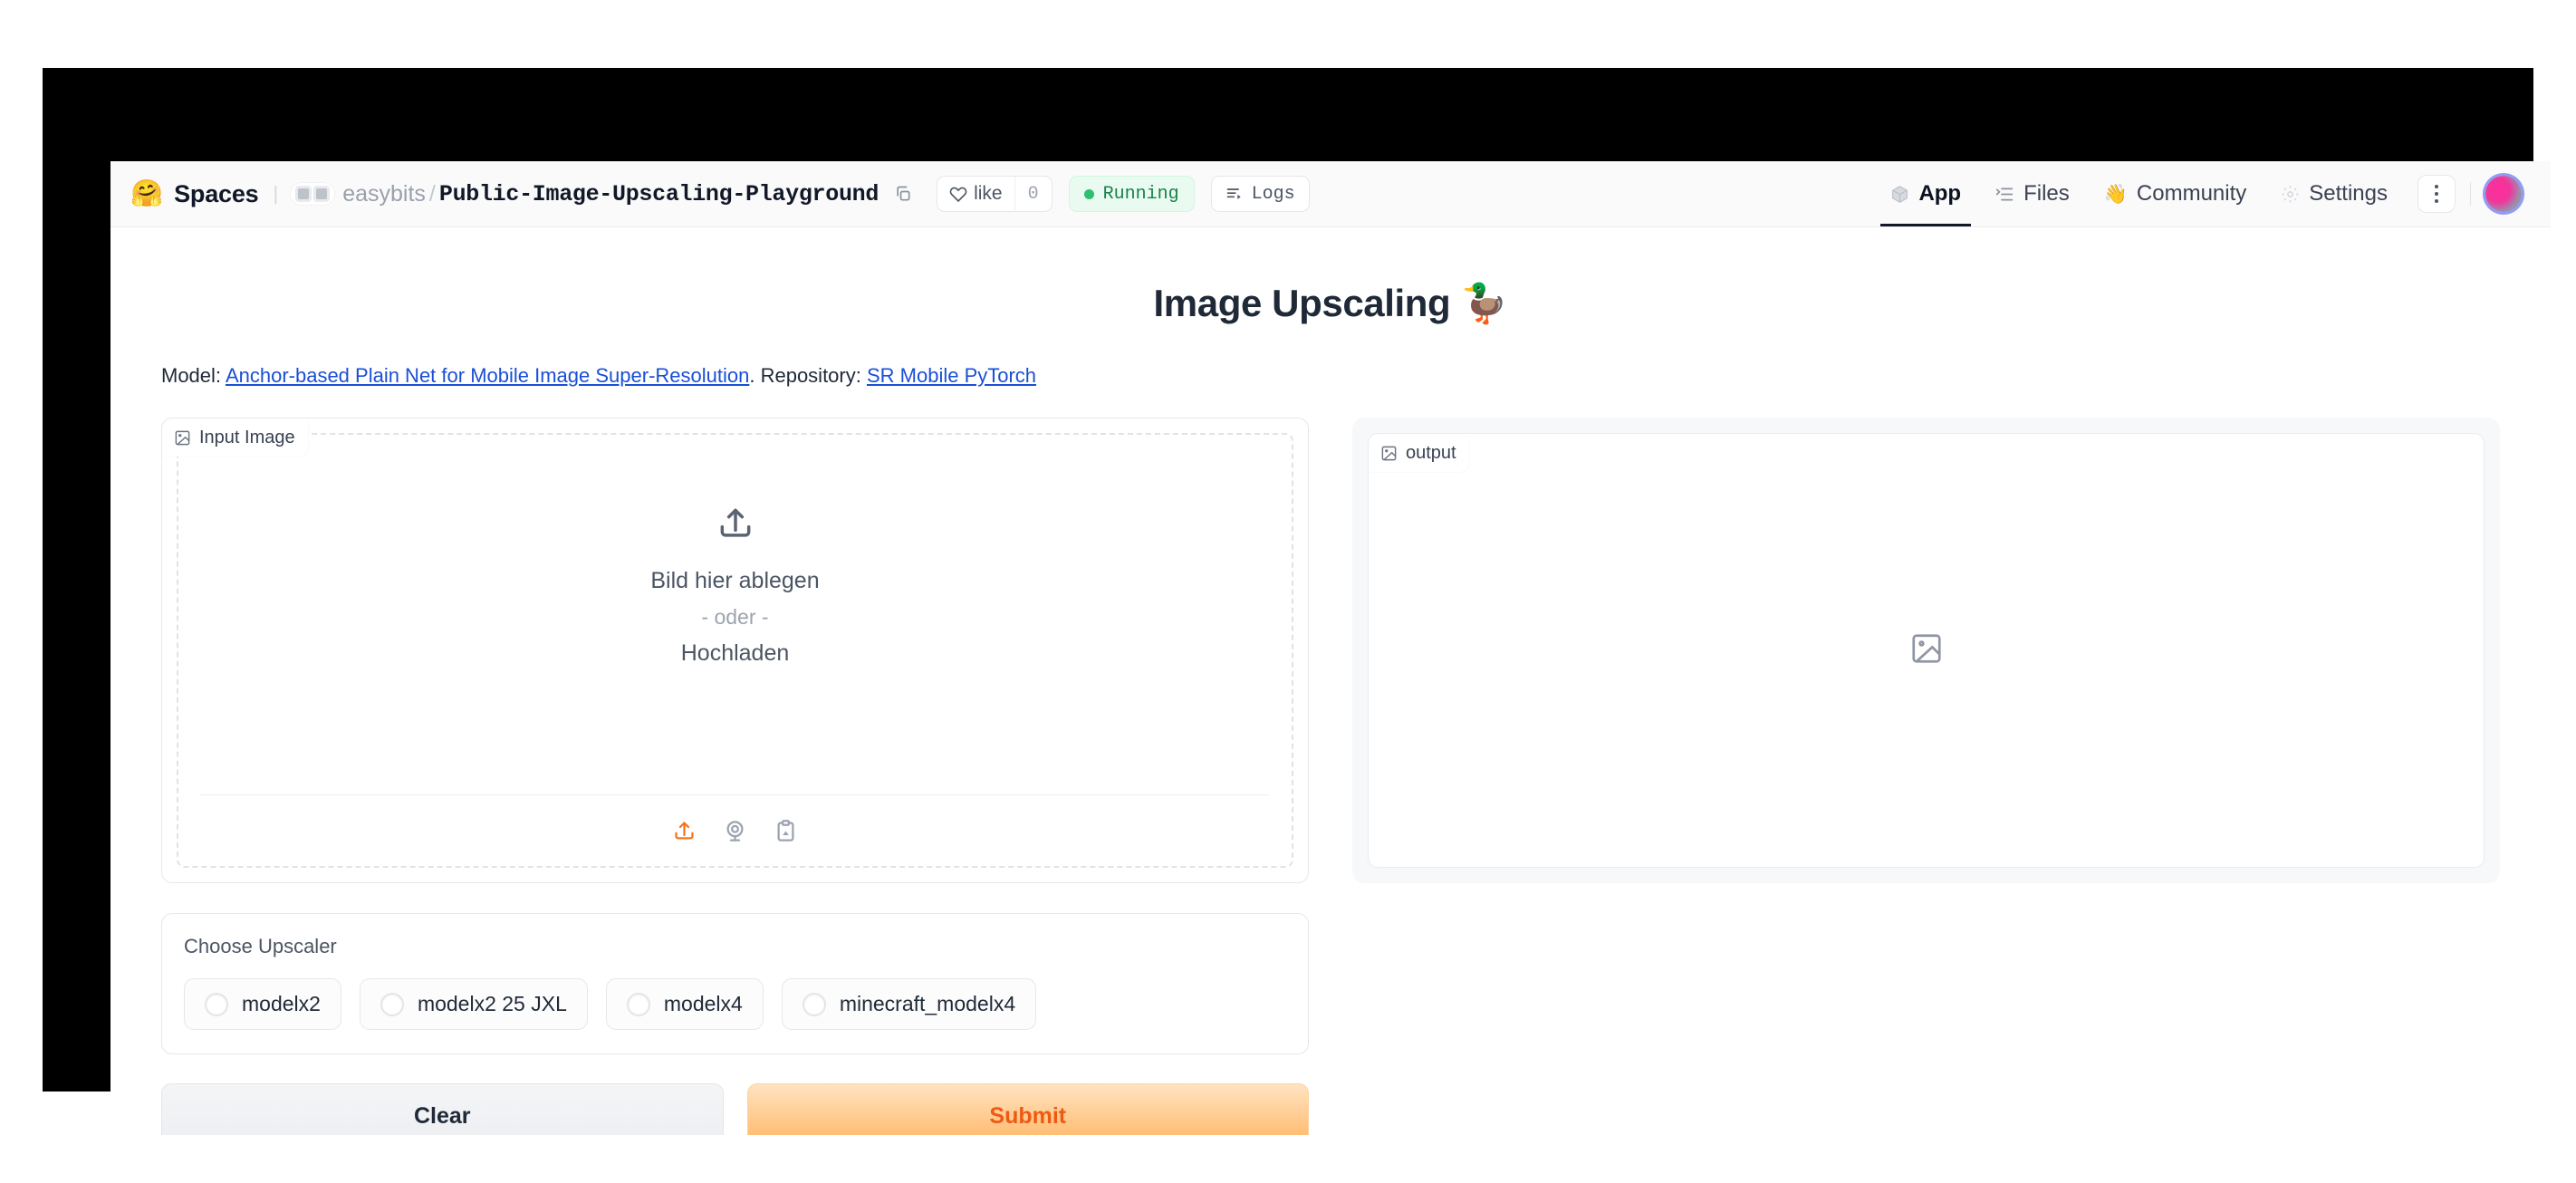 The width and height of the screenshot is (2576, 1183). I want to click on header-vertical-divider, so click(2470, 194).